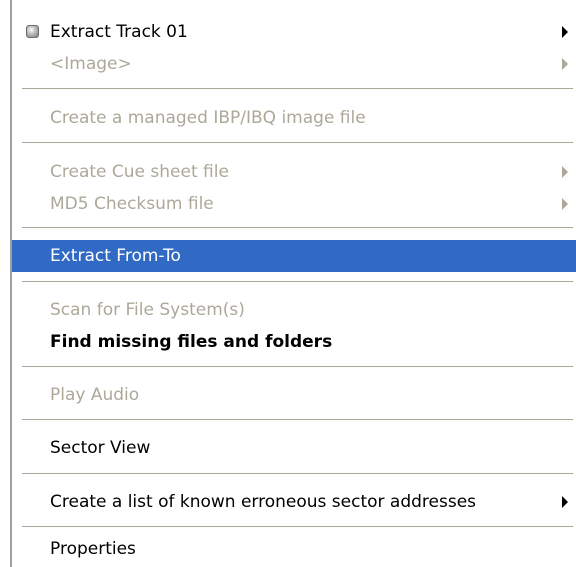 The width and height of the screenshot is (576, 567). Describe the element at coordinates (115, 256) in the screenshot. I see `menu-item-label: Extract From-To` at that location.